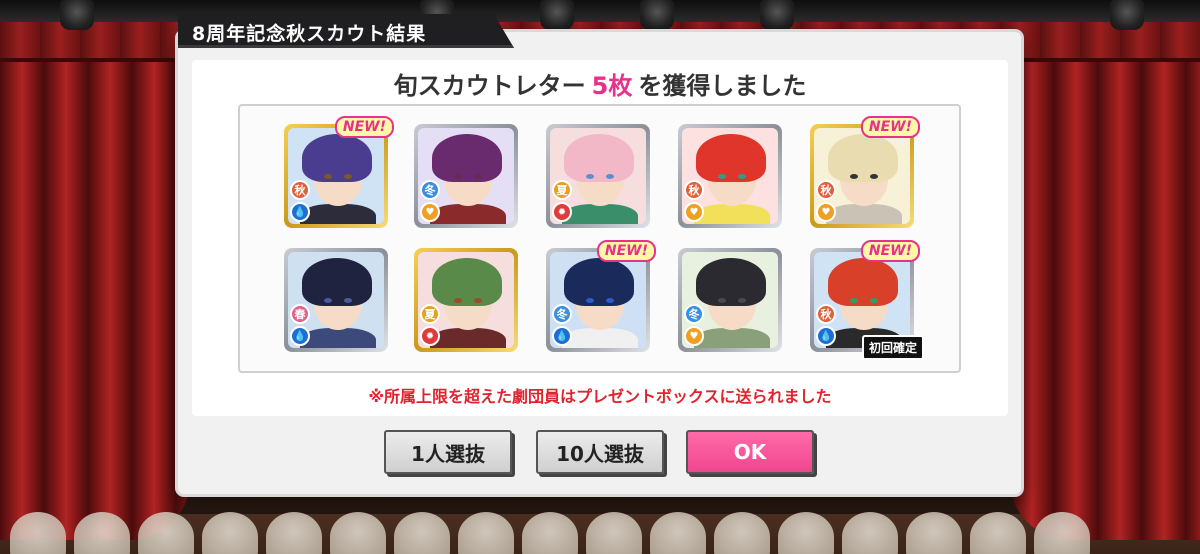  I want to click on new-badge: NEW!, so click(890, 251).